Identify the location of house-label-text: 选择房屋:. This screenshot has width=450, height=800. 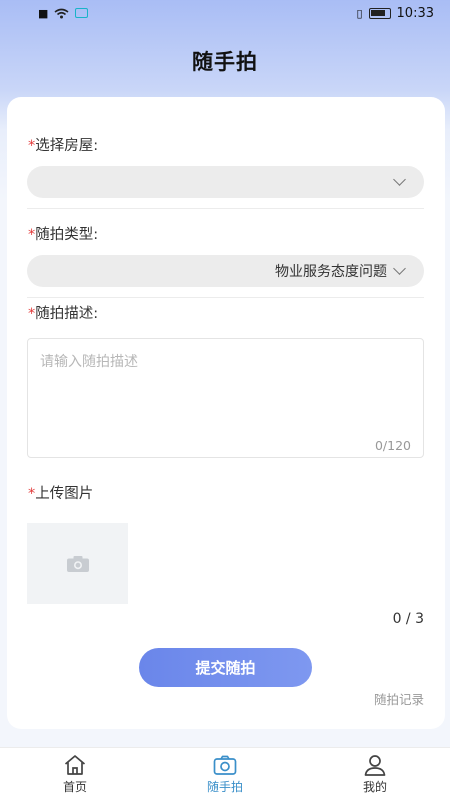
(67, 146).